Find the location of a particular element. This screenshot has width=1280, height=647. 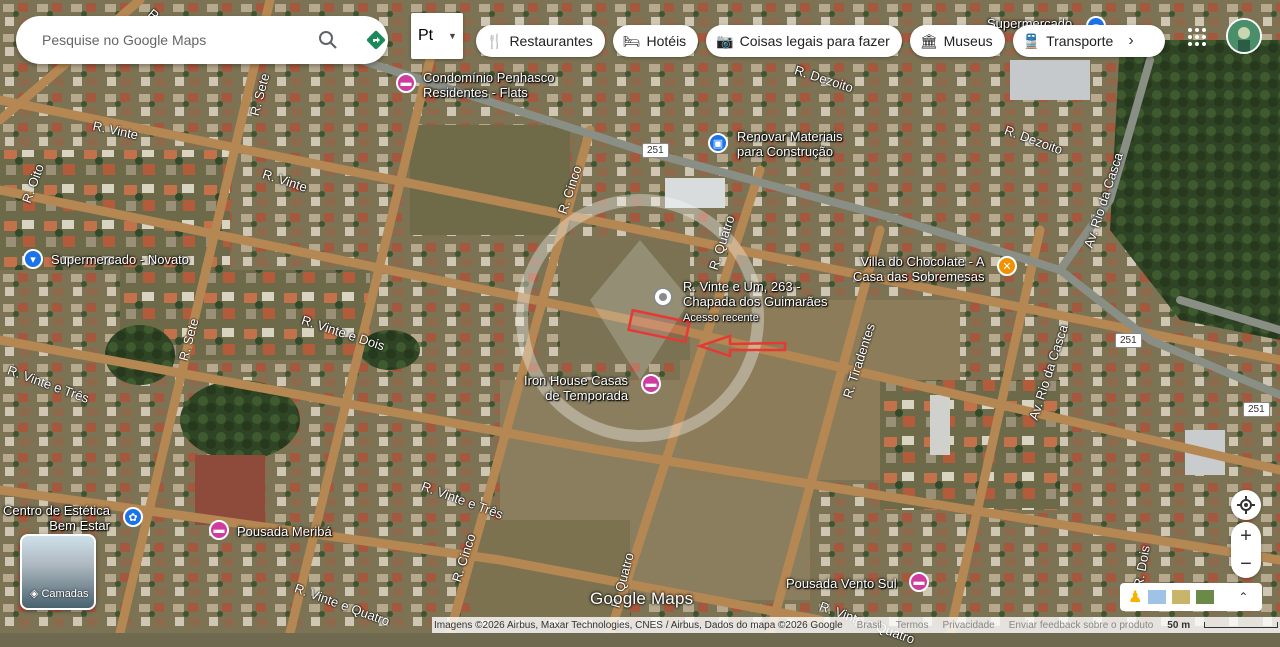

chip-label: Museus is located at coordinates (968, 41).